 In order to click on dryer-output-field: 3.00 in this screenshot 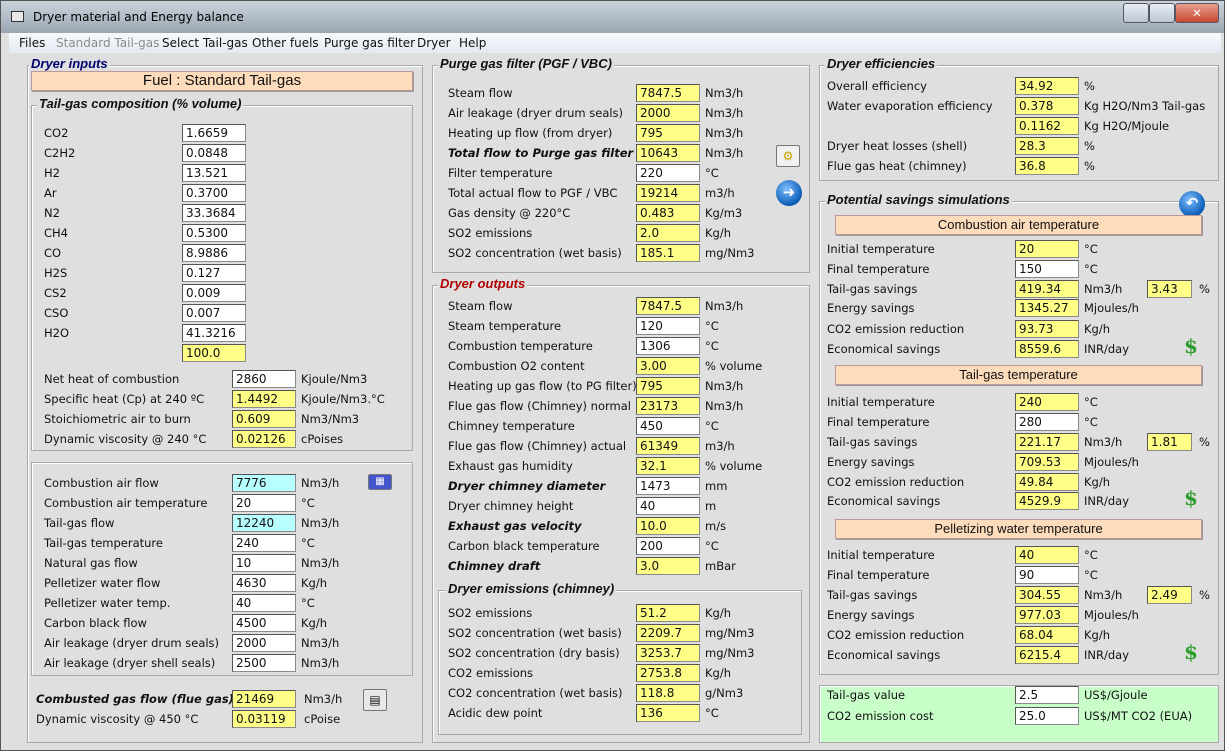, I will do `click(668, 366)`.